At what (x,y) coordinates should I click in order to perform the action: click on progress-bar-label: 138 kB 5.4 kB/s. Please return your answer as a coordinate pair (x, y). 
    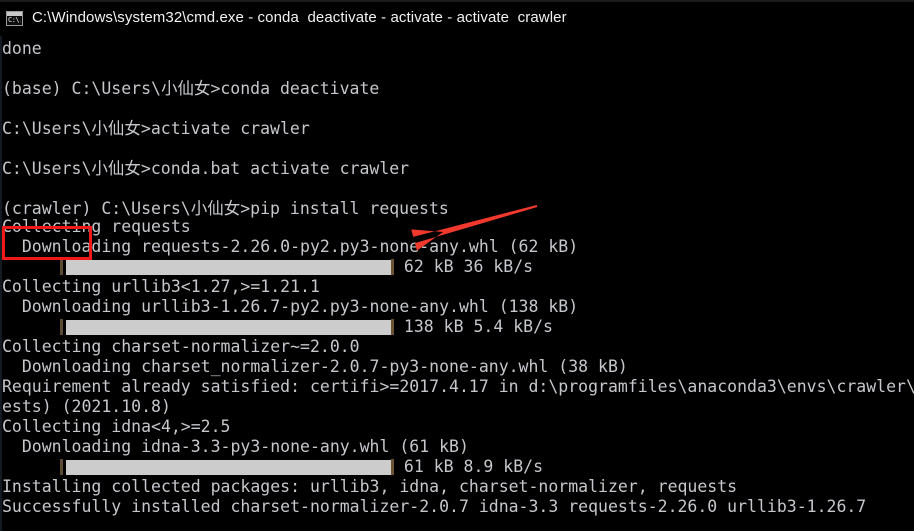
    Looking at the image, I should click on (473, 326).